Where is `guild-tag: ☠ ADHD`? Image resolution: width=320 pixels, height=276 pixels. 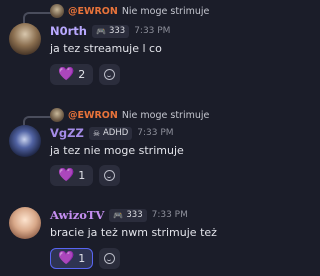
guild-tag: ☠ ADHD is located at coordinates (110, 133).